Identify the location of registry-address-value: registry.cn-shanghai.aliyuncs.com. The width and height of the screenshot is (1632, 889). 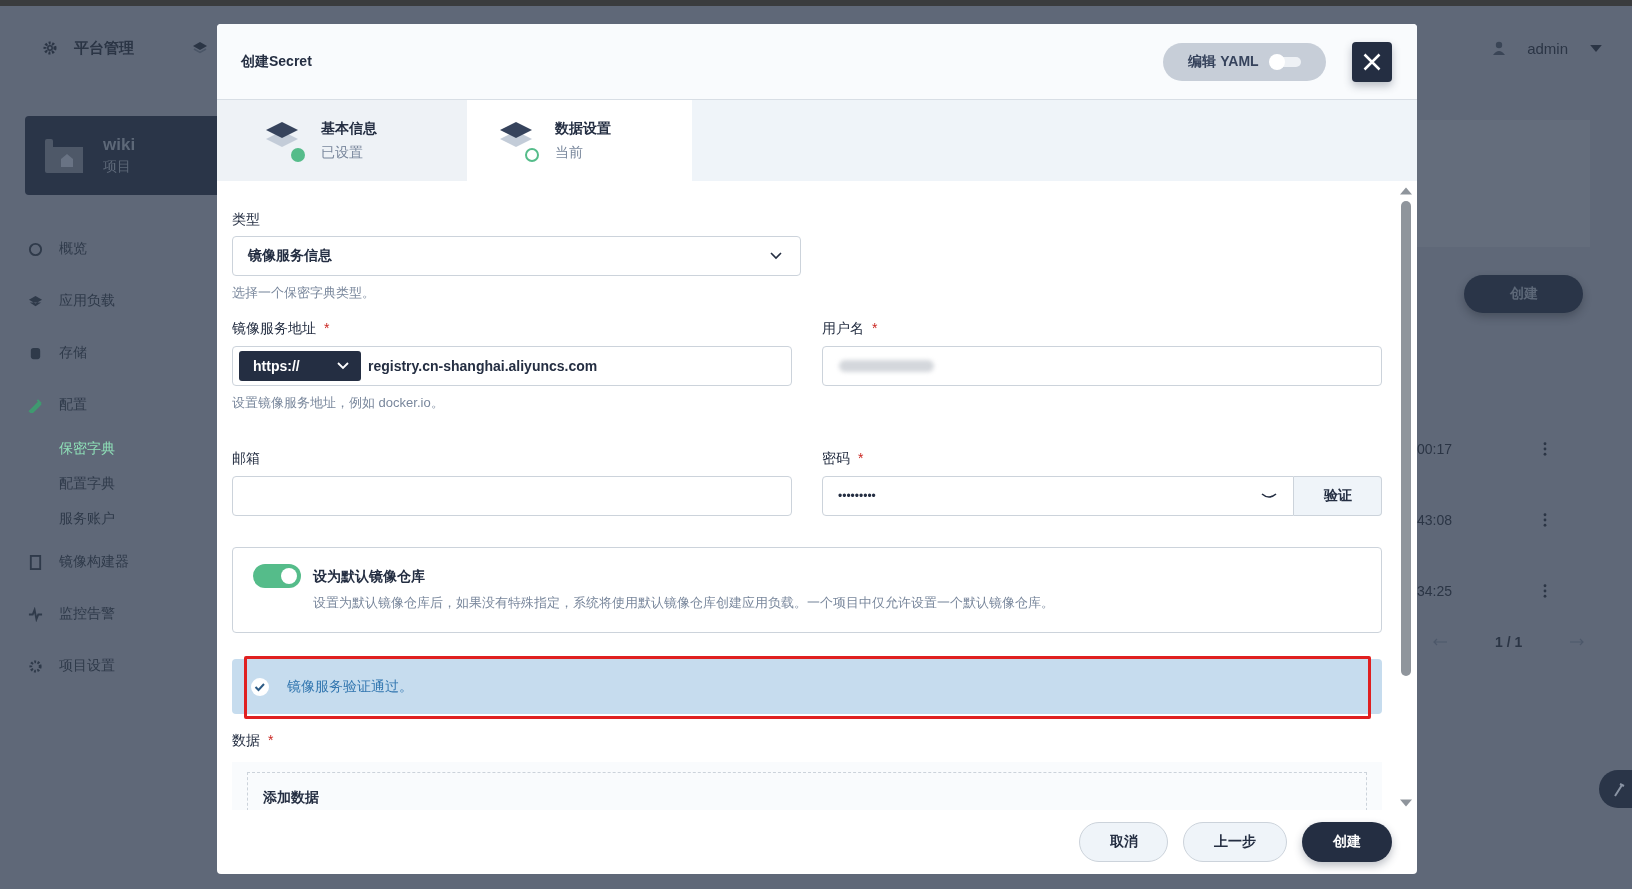
(483, 366).